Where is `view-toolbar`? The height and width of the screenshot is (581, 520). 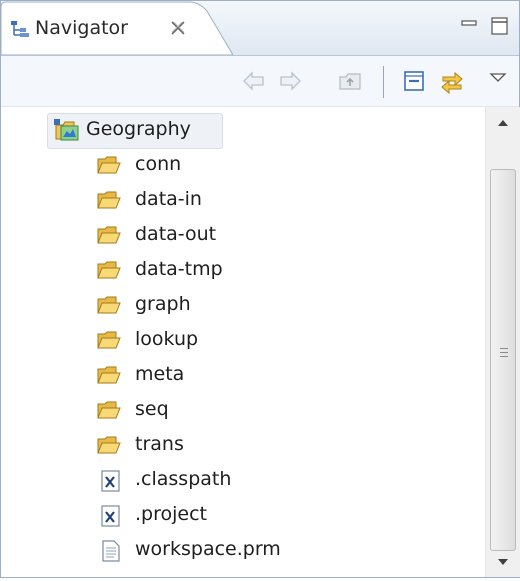
view-toolbar is located at coordinates (260, 81).